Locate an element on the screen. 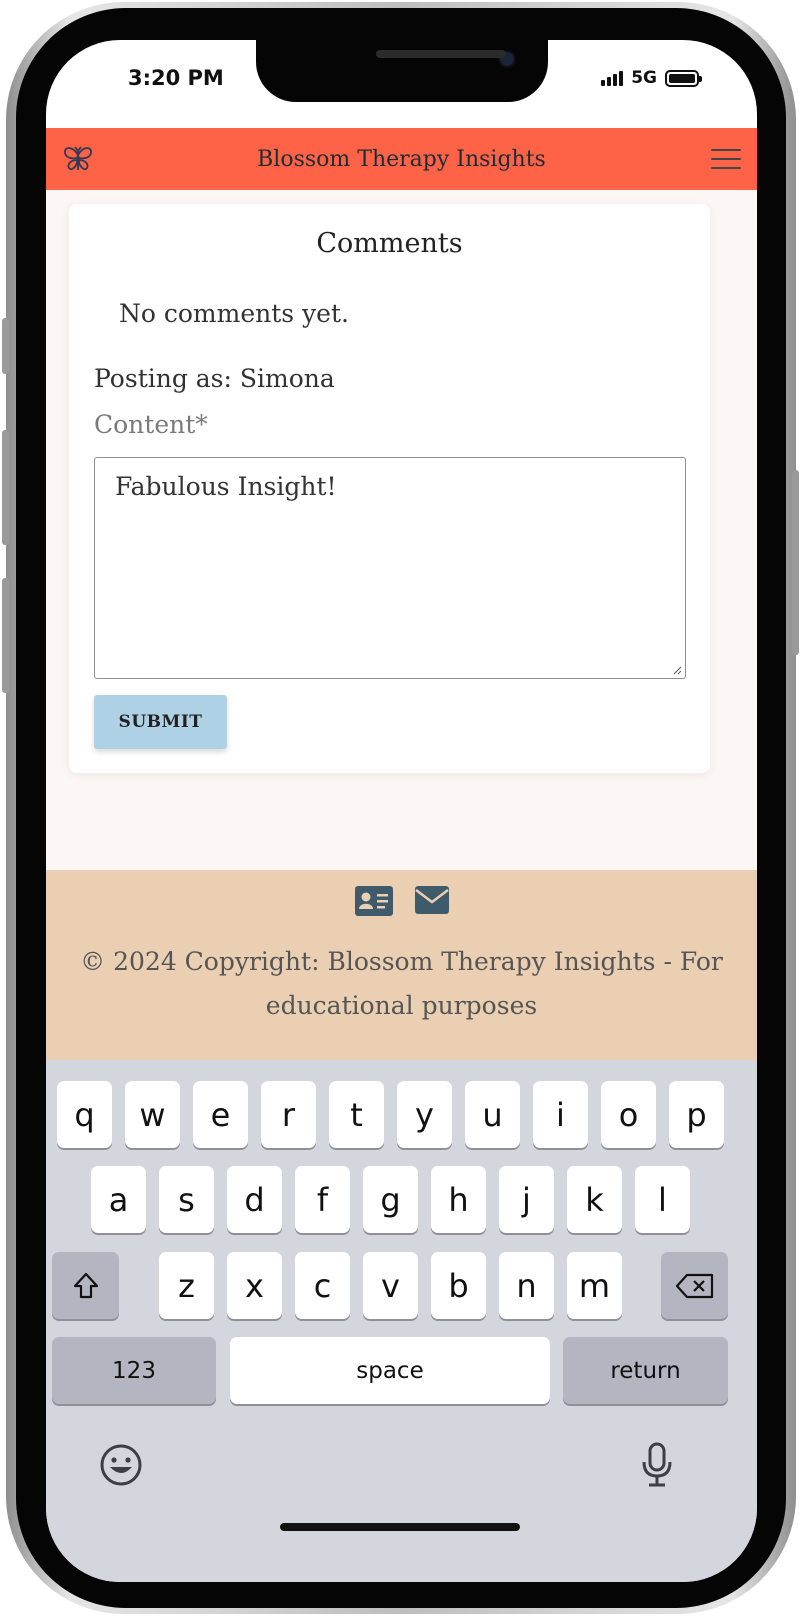  posting-as-label: Posting as: Simona is located at coordinates (214, 378).